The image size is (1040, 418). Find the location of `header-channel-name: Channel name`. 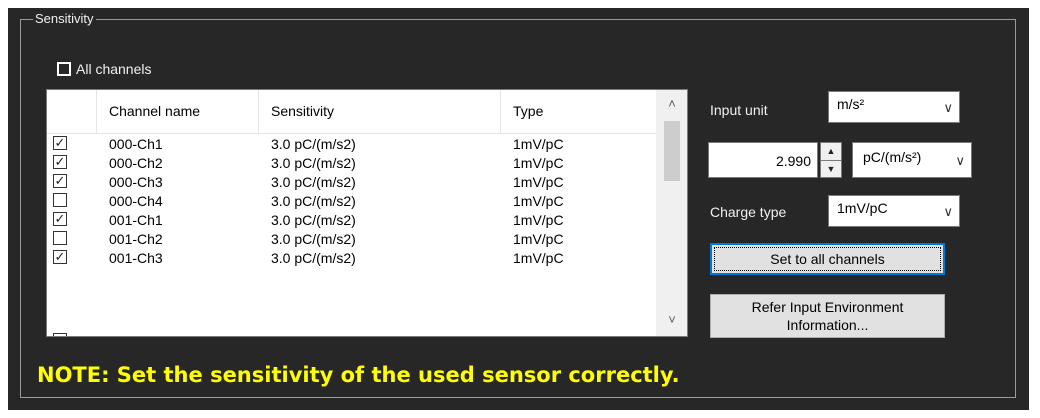

header-channel-name: Channel name is located at coordinates (178, 111).